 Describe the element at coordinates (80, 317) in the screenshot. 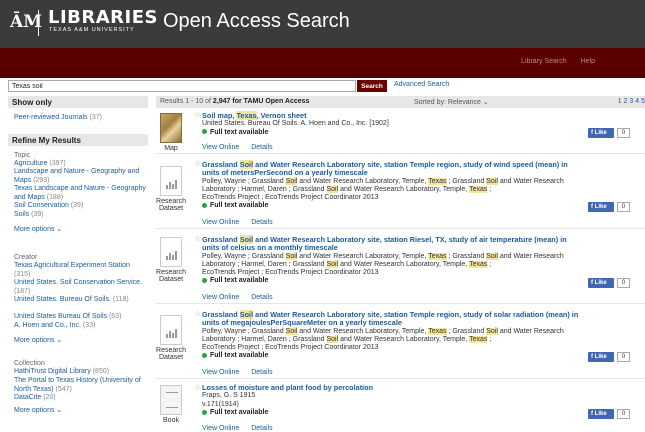

I see `facet-creator: United States Bureau Of Soils (63)` at that location.